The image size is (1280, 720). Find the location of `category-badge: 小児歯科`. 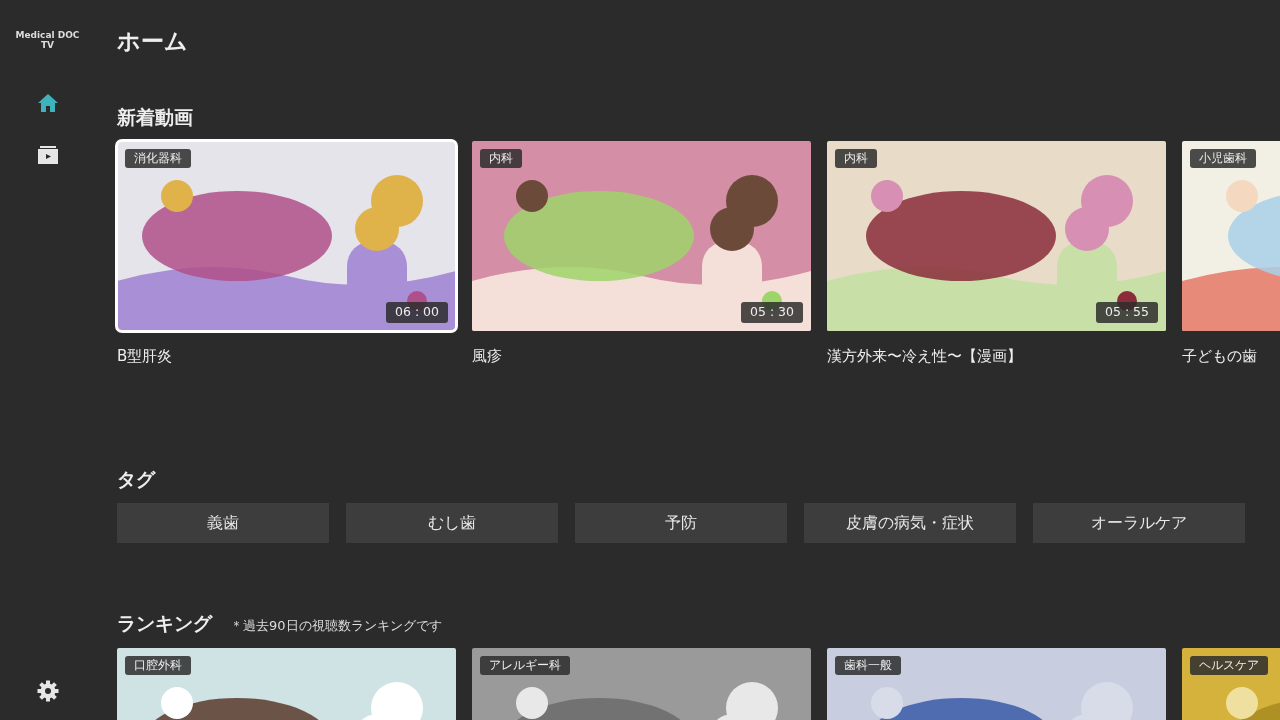

category-badge: 小児歯科 is located at coordinates (1223, 159).